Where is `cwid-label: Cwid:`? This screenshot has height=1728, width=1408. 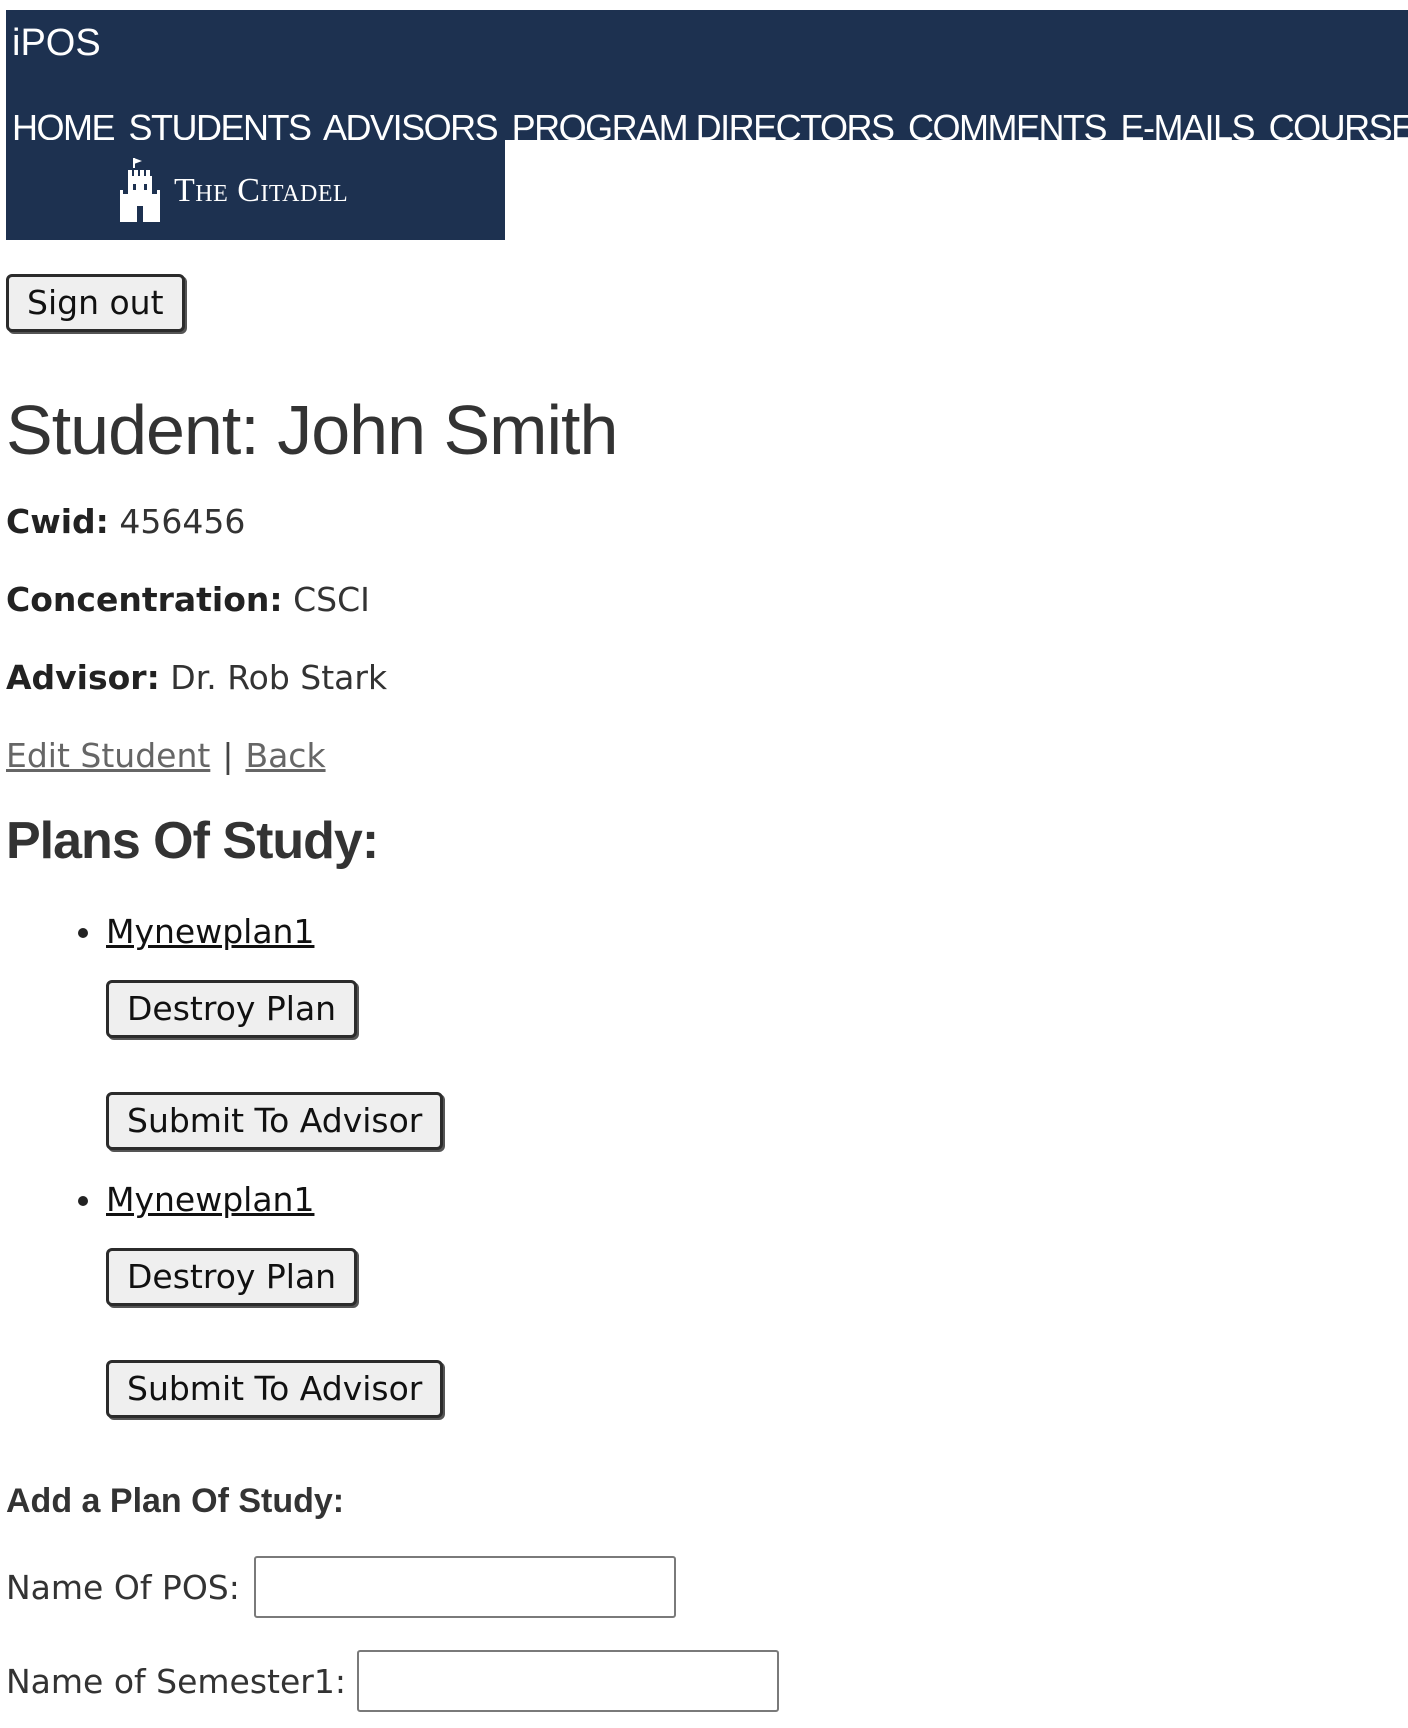
cwid-label: Cwid: is located at coordinates (57, 521).